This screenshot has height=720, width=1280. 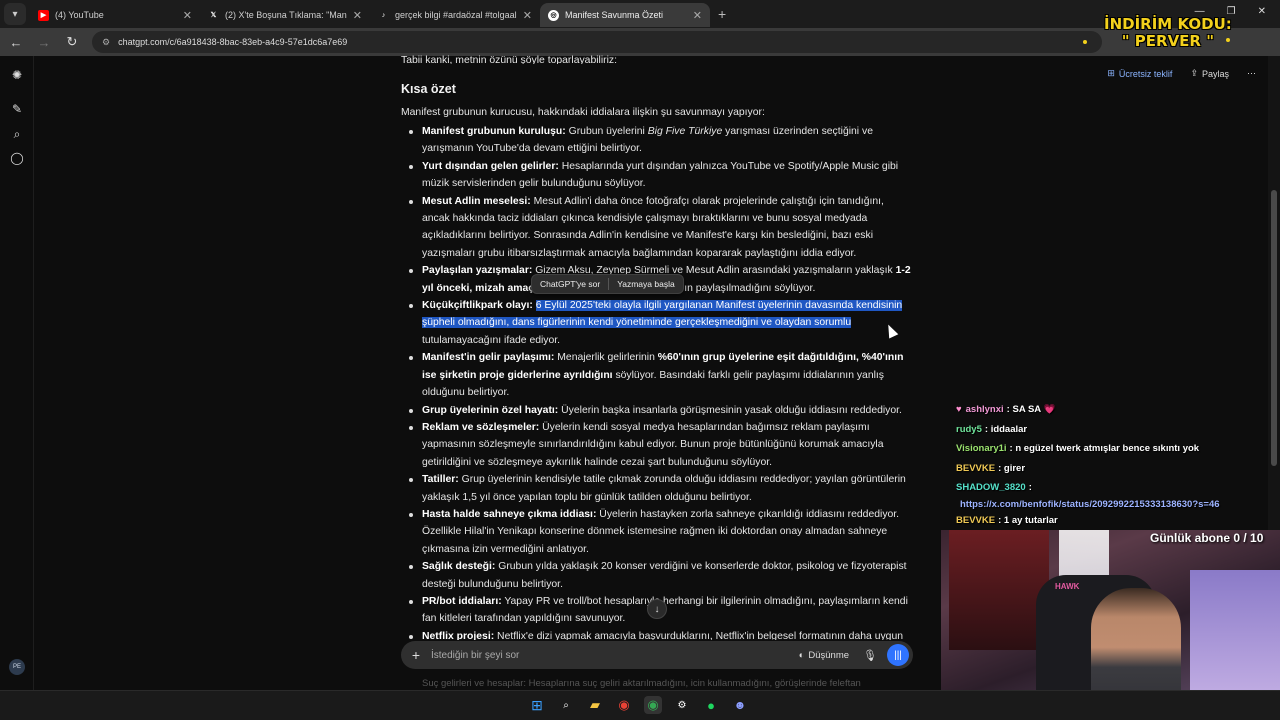 What do you see at coordinates (1168, 41) in the screenshot?
I see `promo-line-2: " PERVER "` at bounding box center [1168, 41].